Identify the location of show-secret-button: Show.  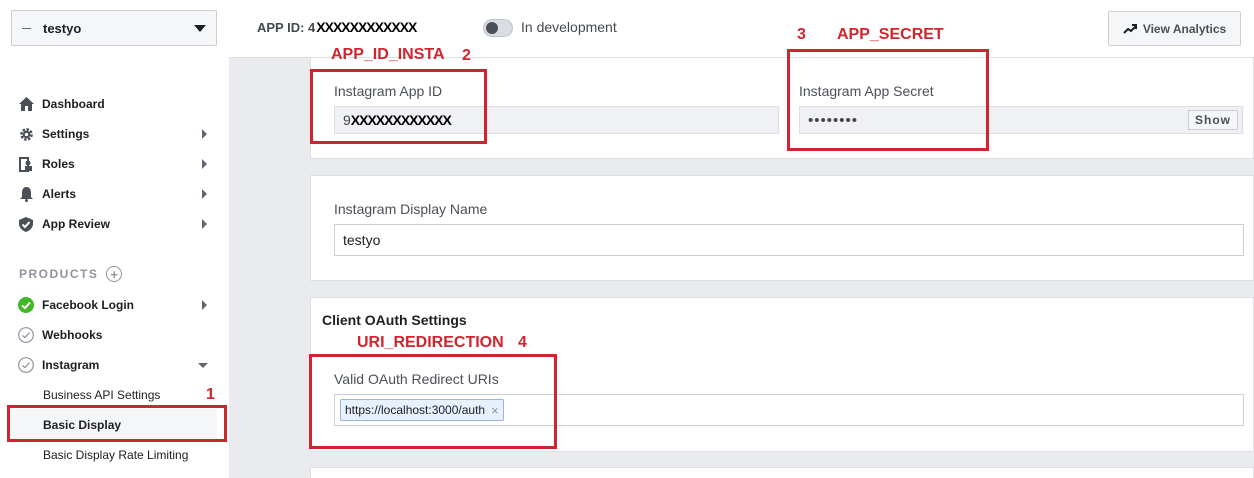
(1213, 120).